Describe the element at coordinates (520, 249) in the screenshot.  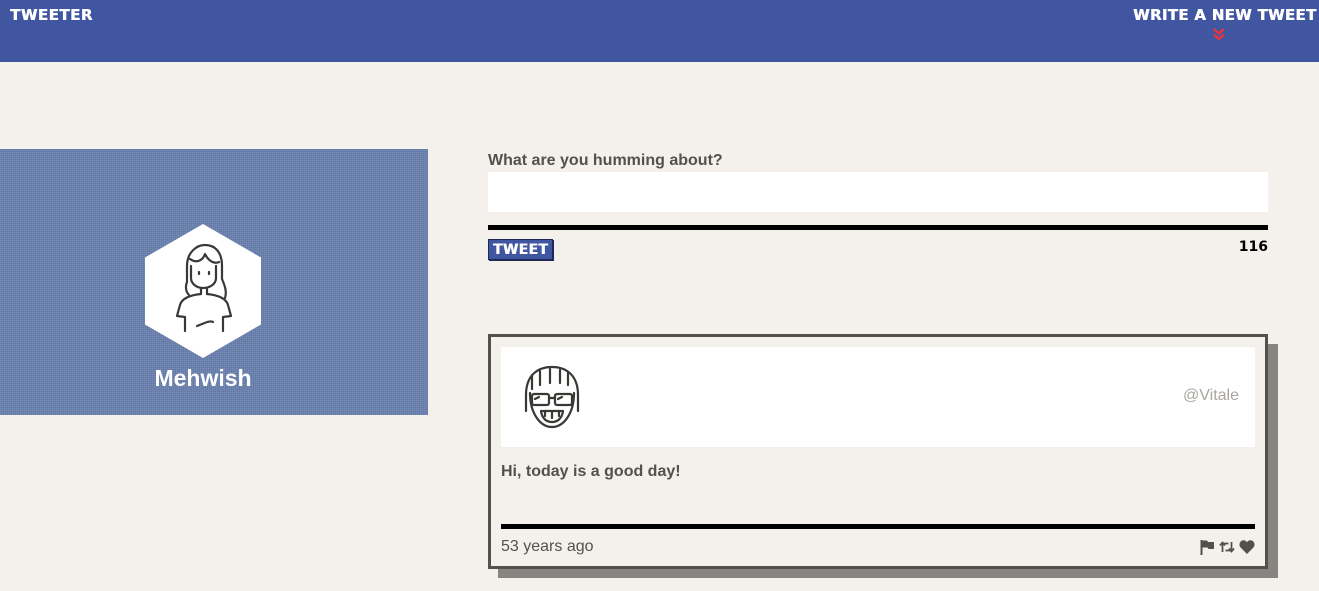
I see `tweet-submit-button: TWEET` at that location.